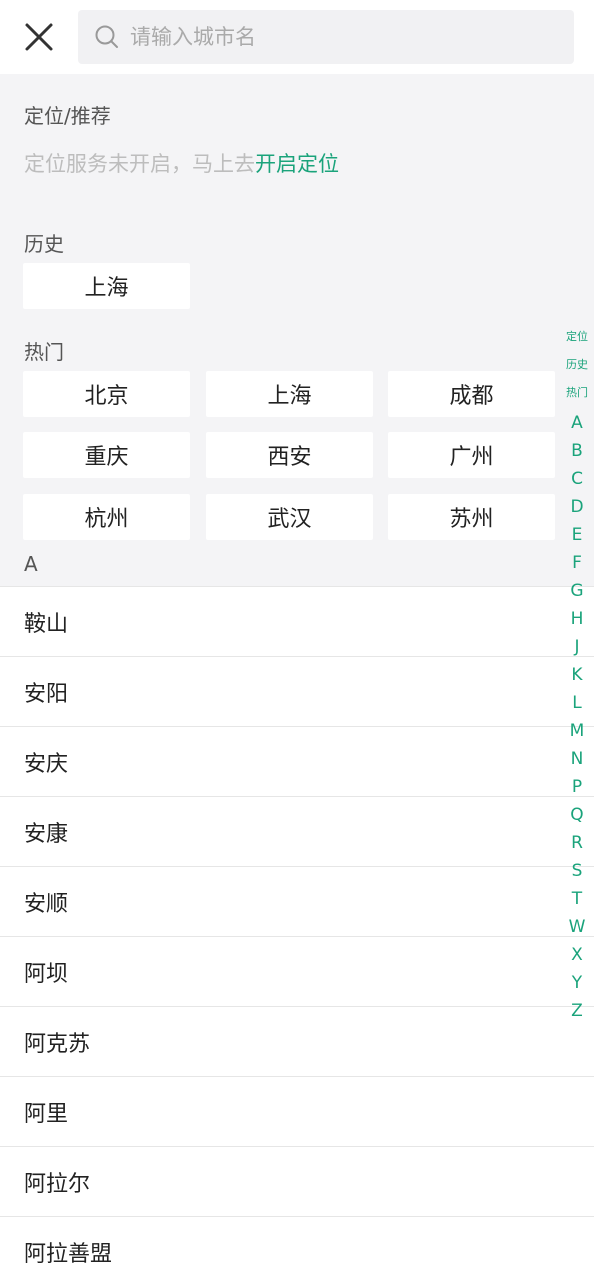 This screenshot has width=594, height=1286. What do you see at coordinates (577, 759) in the screenshot?
I see `index-letter: N` at bounding box center [577, 759].